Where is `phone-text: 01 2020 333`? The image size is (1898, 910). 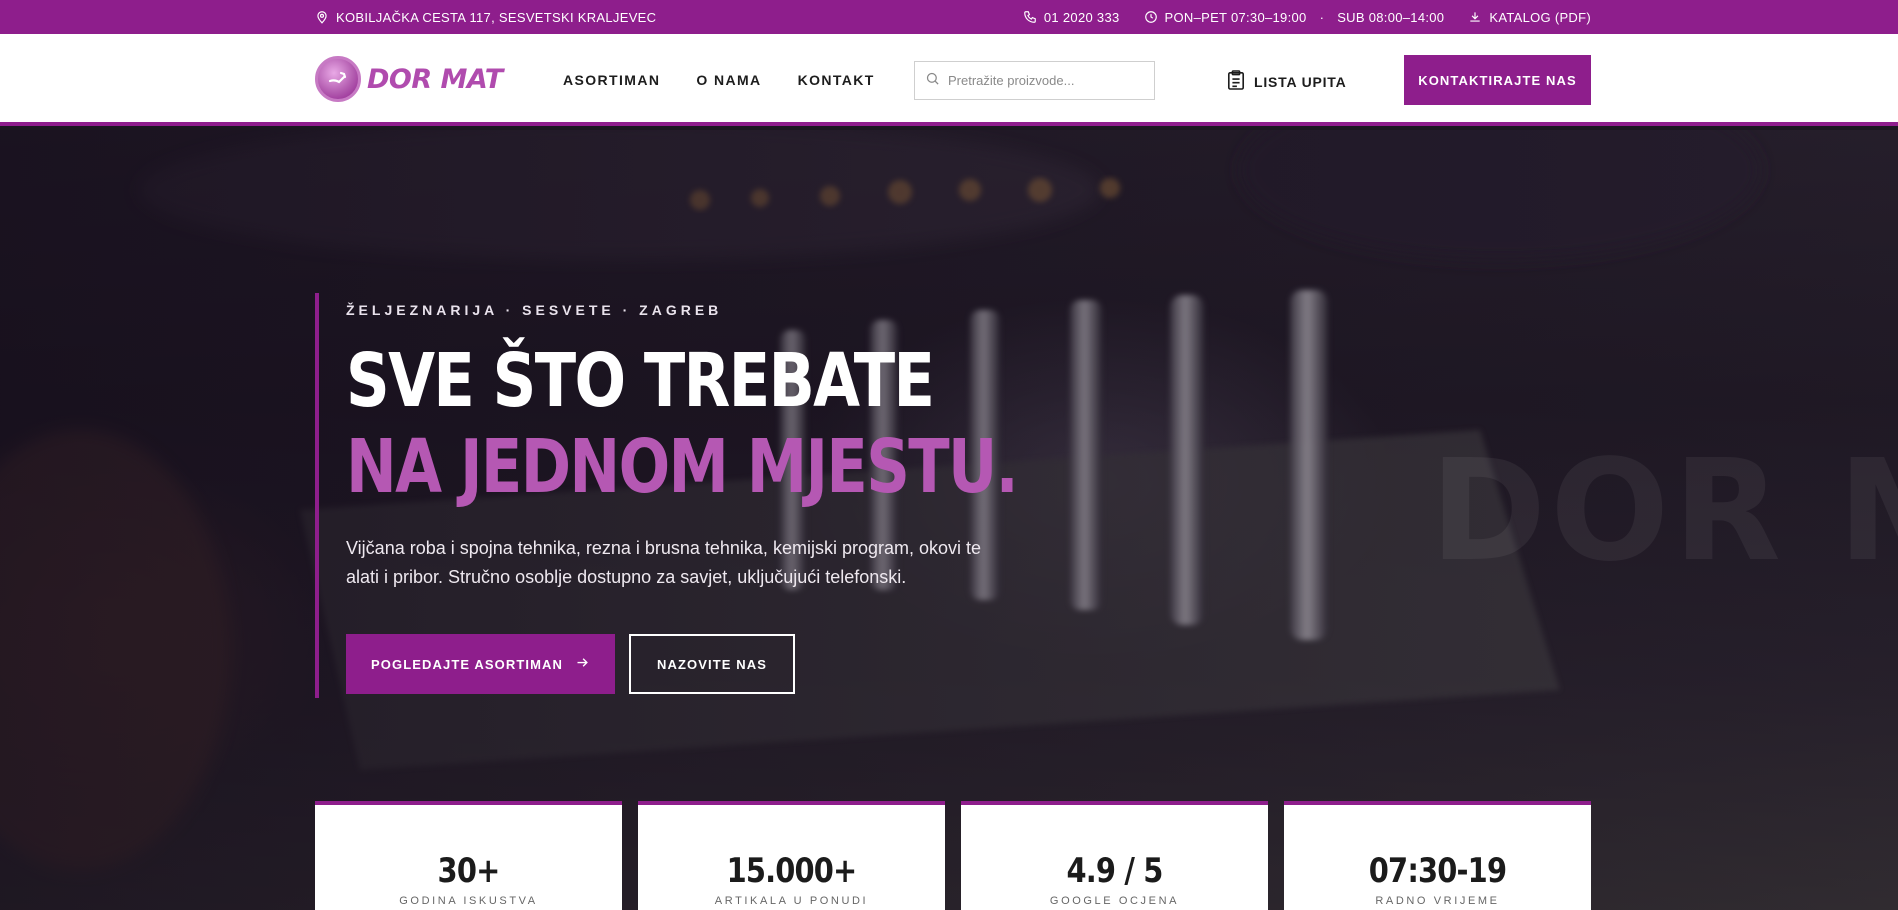 phone-text: 01 2020 333 is located at coordinates (1081, 17).